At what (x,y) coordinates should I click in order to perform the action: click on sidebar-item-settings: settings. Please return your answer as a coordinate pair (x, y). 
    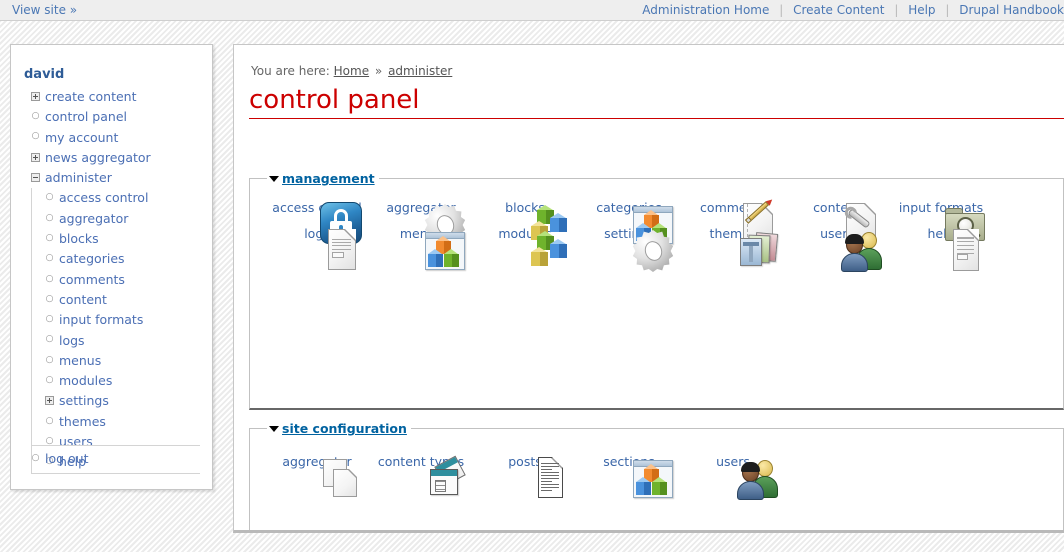
    Looking at the image, I should click on (127, 401).